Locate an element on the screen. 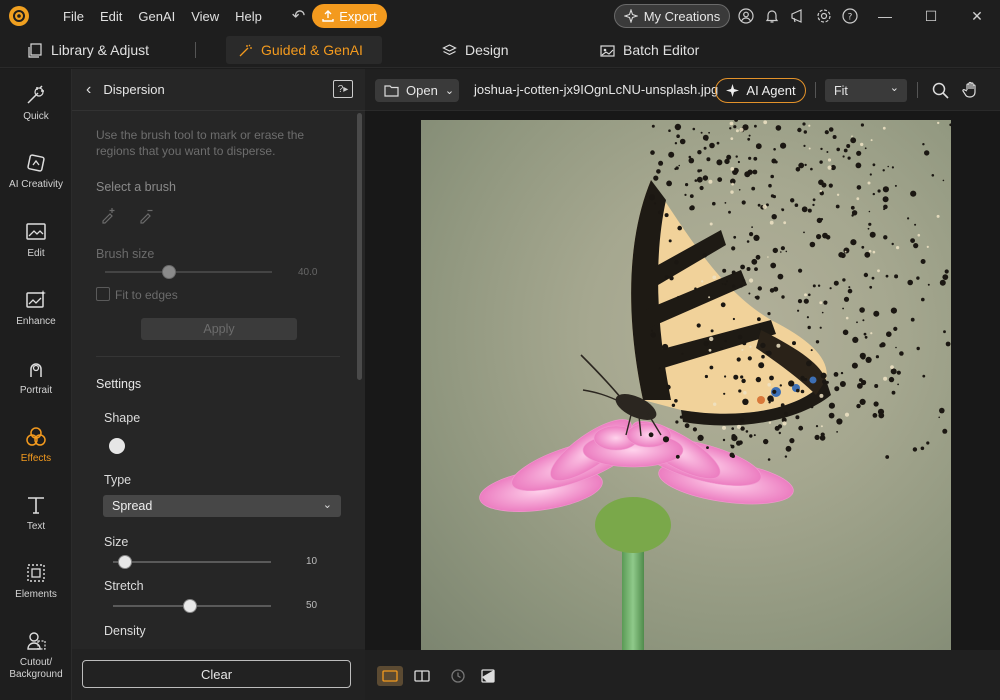 The image size is (1000, 700). single-view-icon is located at coordinates (390, 676).